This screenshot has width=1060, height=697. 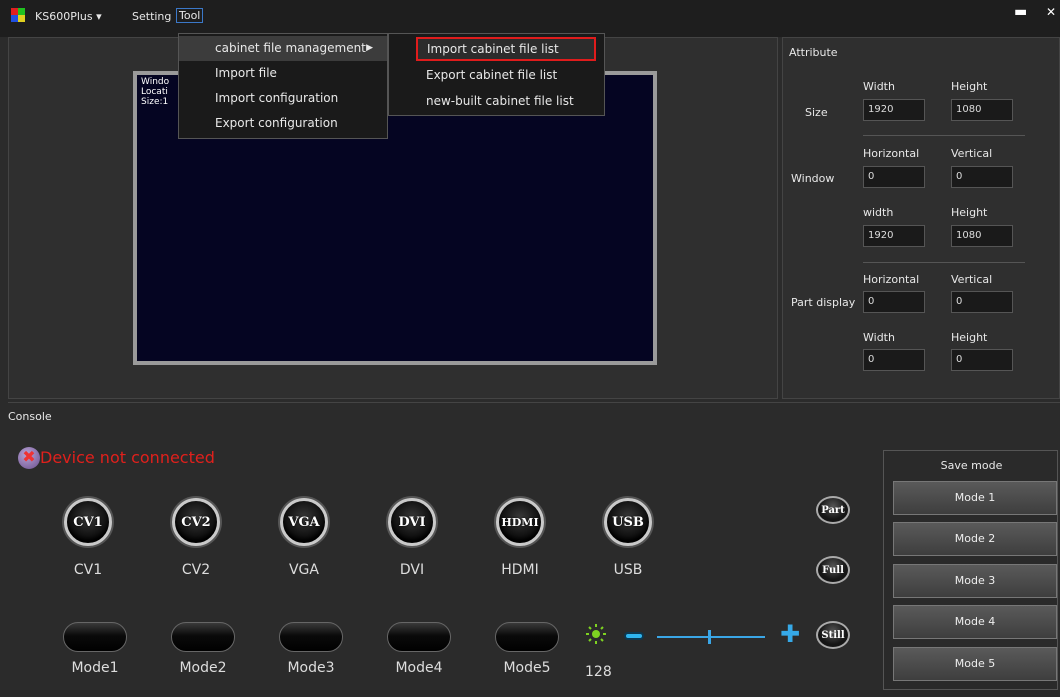 I want to click on menu-item-cabinet-file-management: cabinet file management ▶, so click(x=283, y=48).